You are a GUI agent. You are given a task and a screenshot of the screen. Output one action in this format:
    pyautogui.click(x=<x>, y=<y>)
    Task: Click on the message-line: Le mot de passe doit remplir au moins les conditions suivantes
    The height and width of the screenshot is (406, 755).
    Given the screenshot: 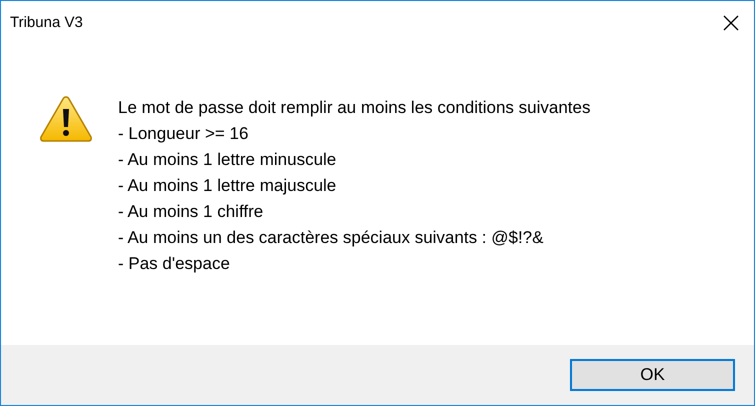 What is the action you would take?
    pyautogui.click(x=354, y=108)
    